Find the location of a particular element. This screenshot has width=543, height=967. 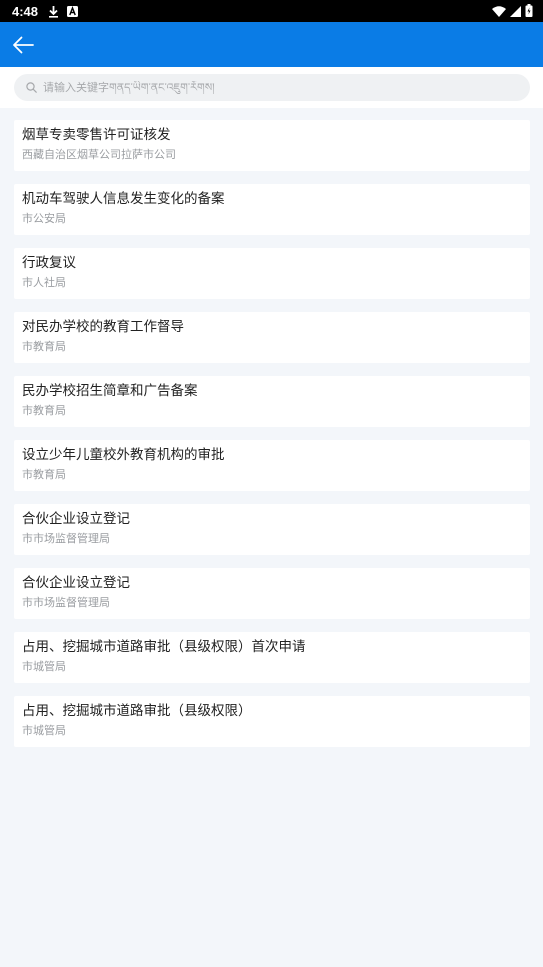

item-title: 行政复议 is located at coordinates (49, 263).